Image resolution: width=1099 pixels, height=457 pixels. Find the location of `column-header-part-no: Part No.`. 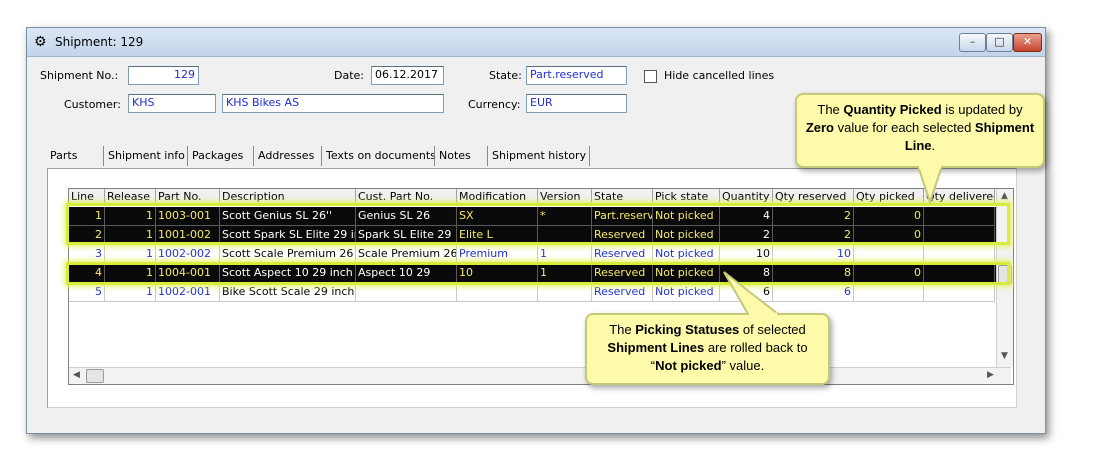

column-header-part-no: Part No. is located at coordinates (188, 197).